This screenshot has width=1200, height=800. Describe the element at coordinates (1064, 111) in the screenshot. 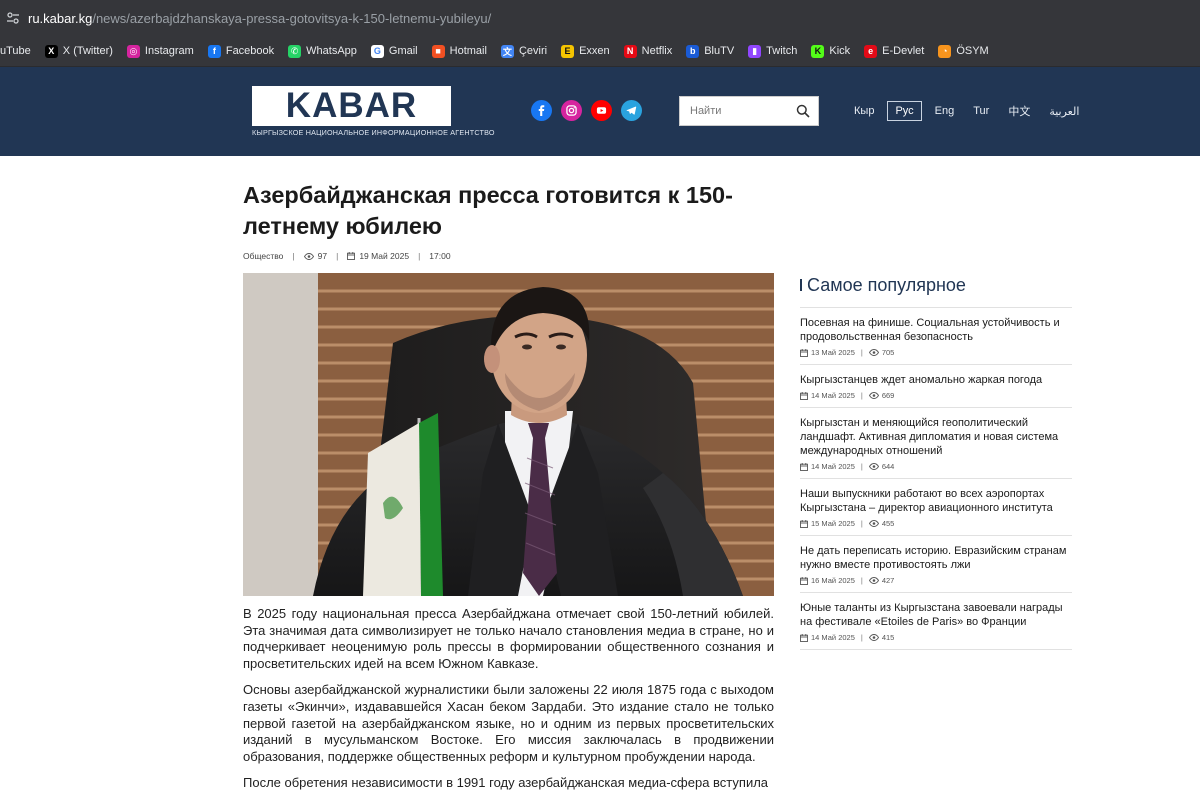

I see `language-option: العربية` at that location.